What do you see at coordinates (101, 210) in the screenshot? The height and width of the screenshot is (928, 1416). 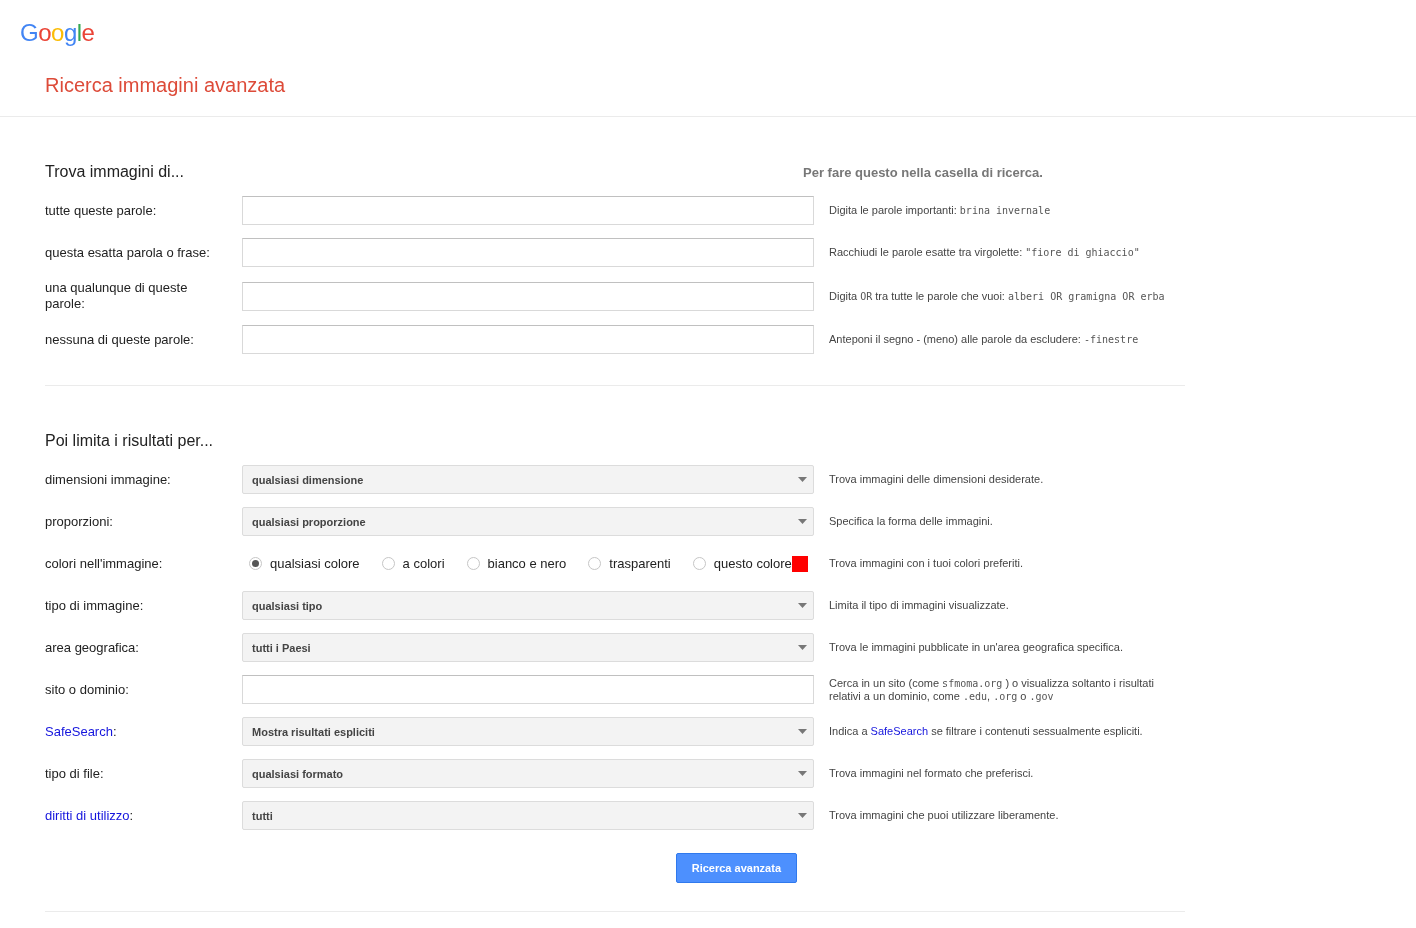 I see `field-label: tutte queste parole:` at bounding box center [101, 210].